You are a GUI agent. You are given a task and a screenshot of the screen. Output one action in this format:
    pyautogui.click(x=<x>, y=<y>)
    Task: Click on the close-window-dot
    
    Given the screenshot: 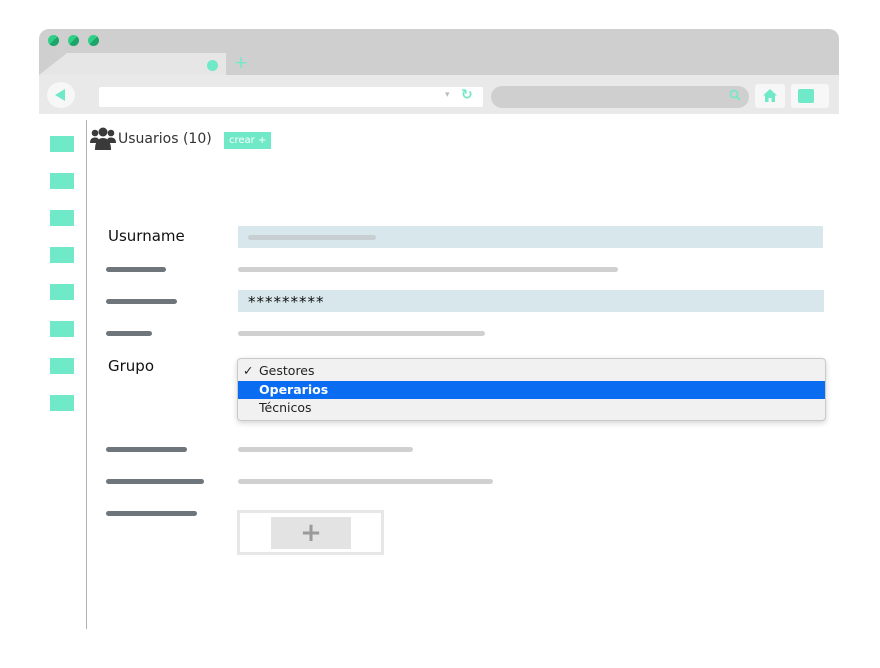 What is the action you would take?
    pyautogui.click(x=53, y=40)
    